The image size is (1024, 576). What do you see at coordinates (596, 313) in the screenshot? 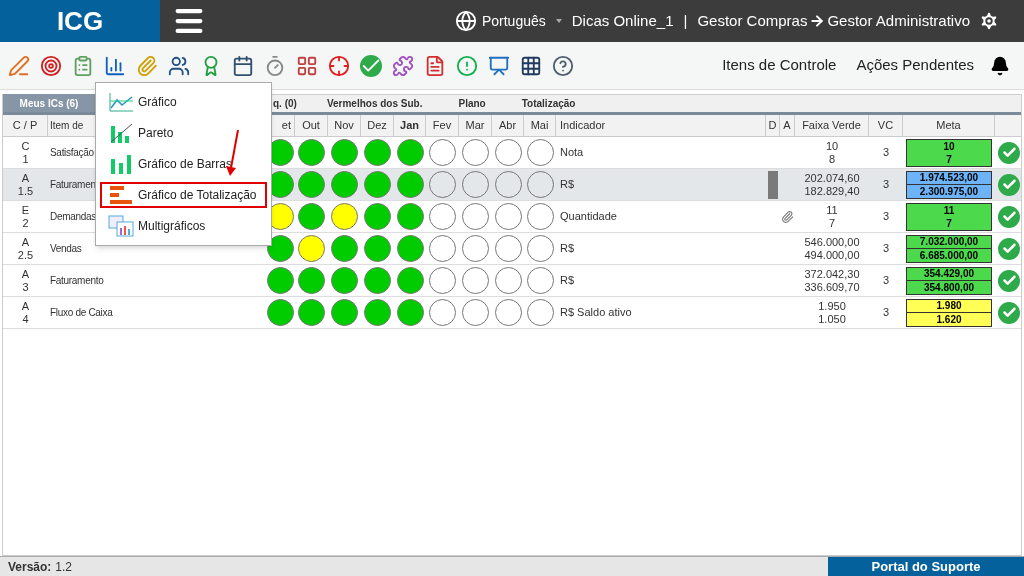
I see `indicator-cell-text: R$ Saldo ativo` at bounding box center [596, 313].